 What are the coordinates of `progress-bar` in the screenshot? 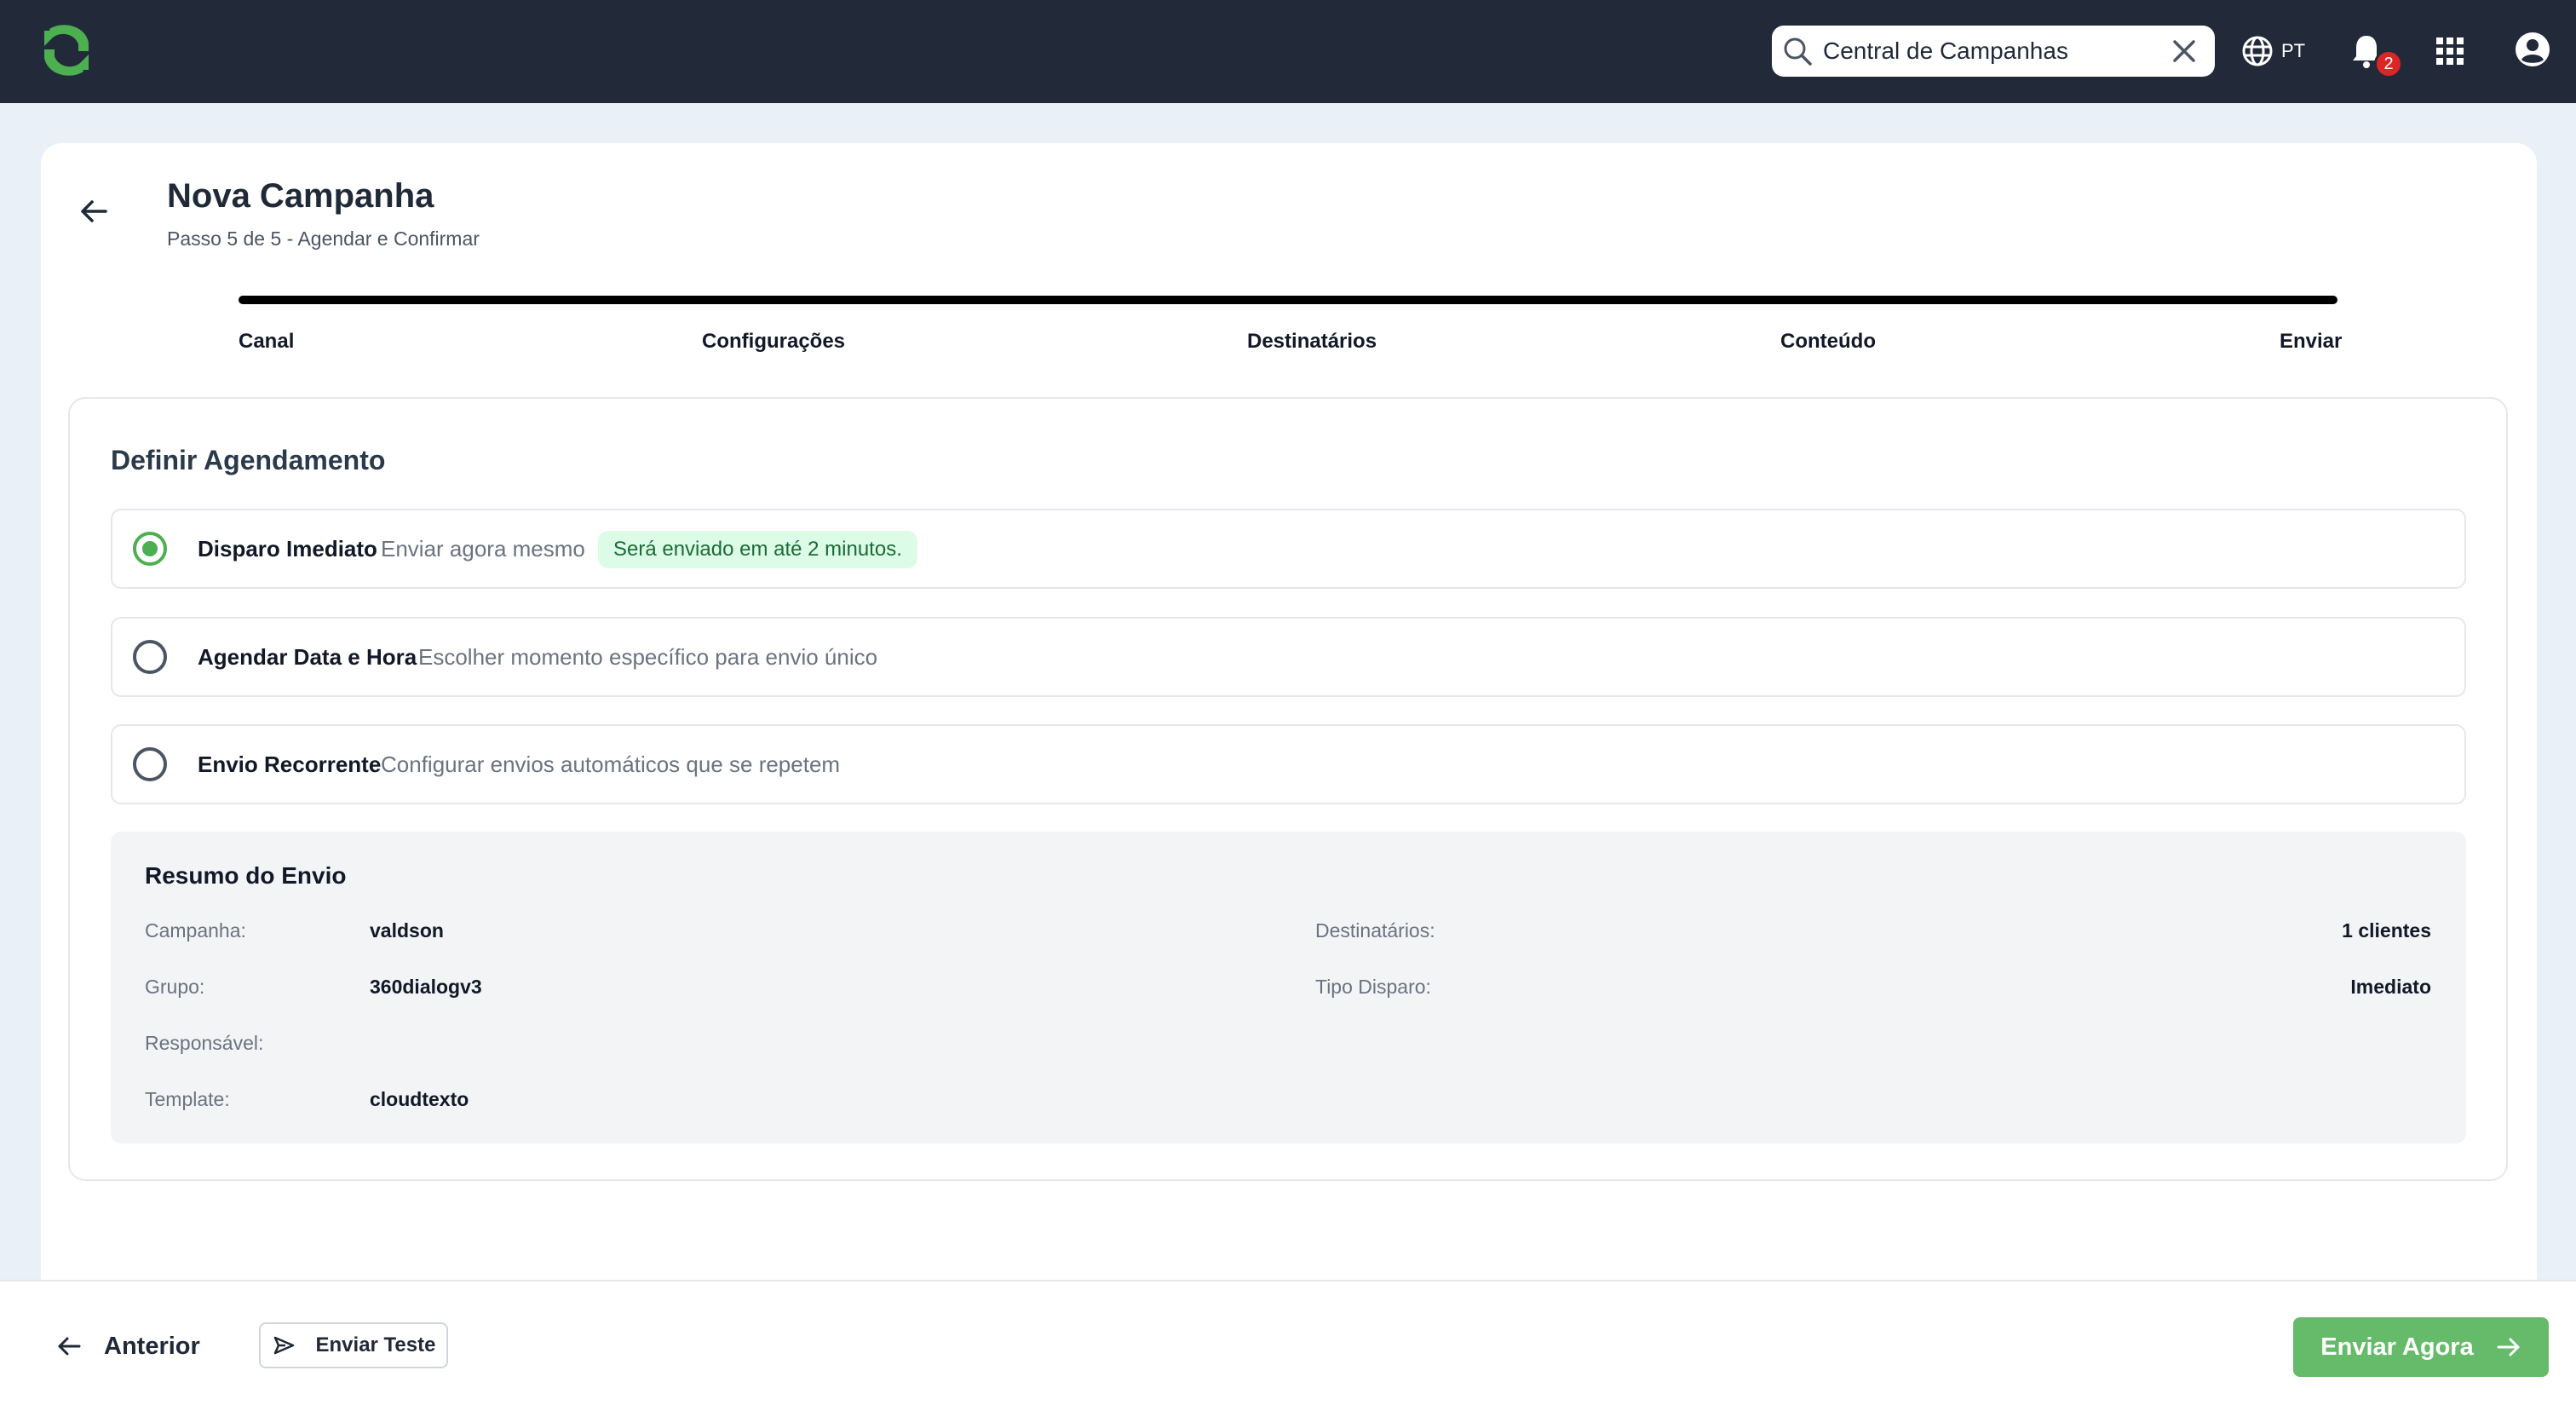 It's located at (1288, 300).